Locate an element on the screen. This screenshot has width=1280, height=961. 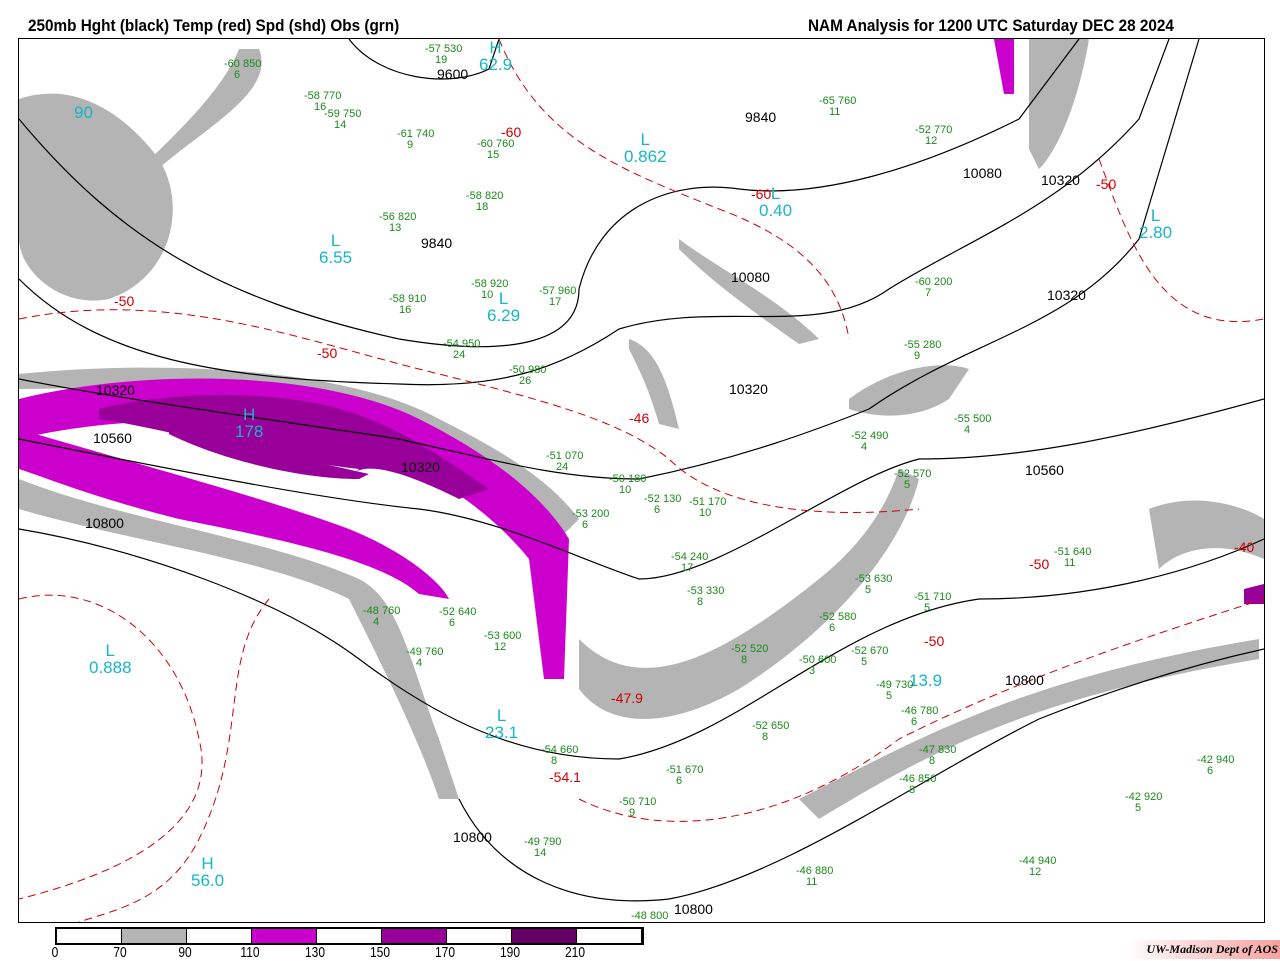
height-label: 10560 is located at coordinates (1044, 470).